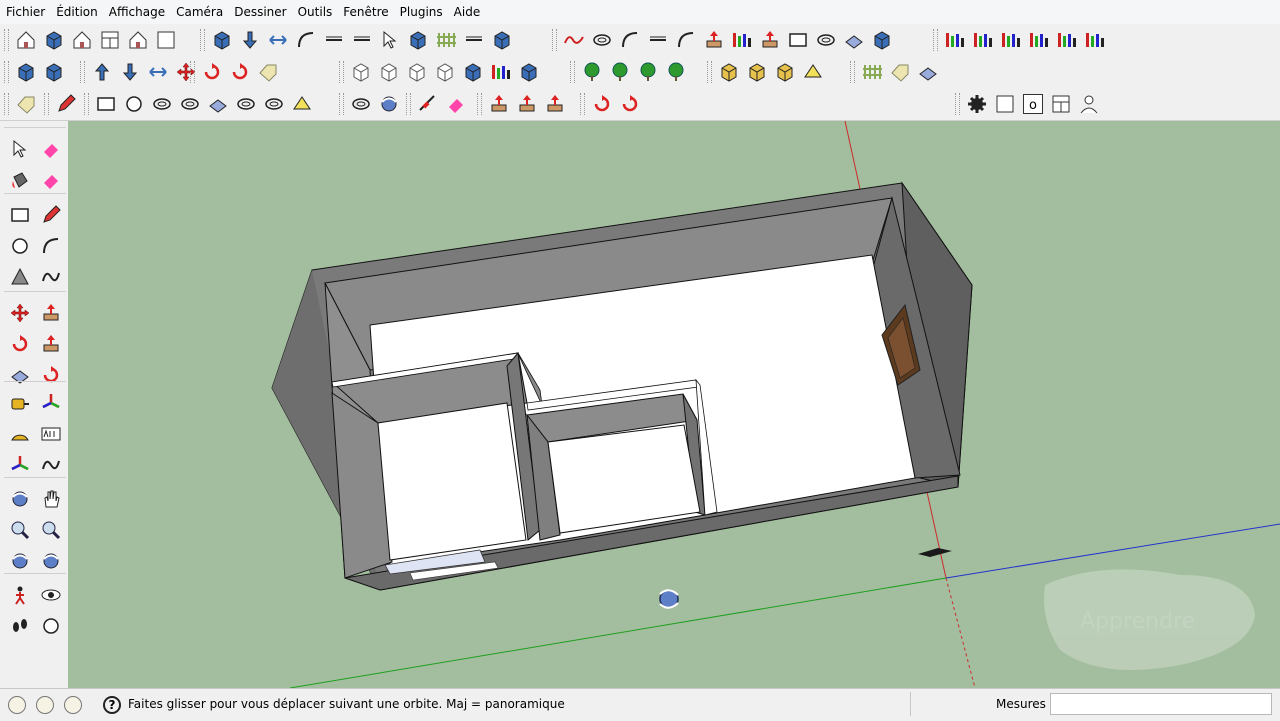 This screenshot has height=721, width=1280. I want to click on menu-edition: Édition, so click(76, 12).